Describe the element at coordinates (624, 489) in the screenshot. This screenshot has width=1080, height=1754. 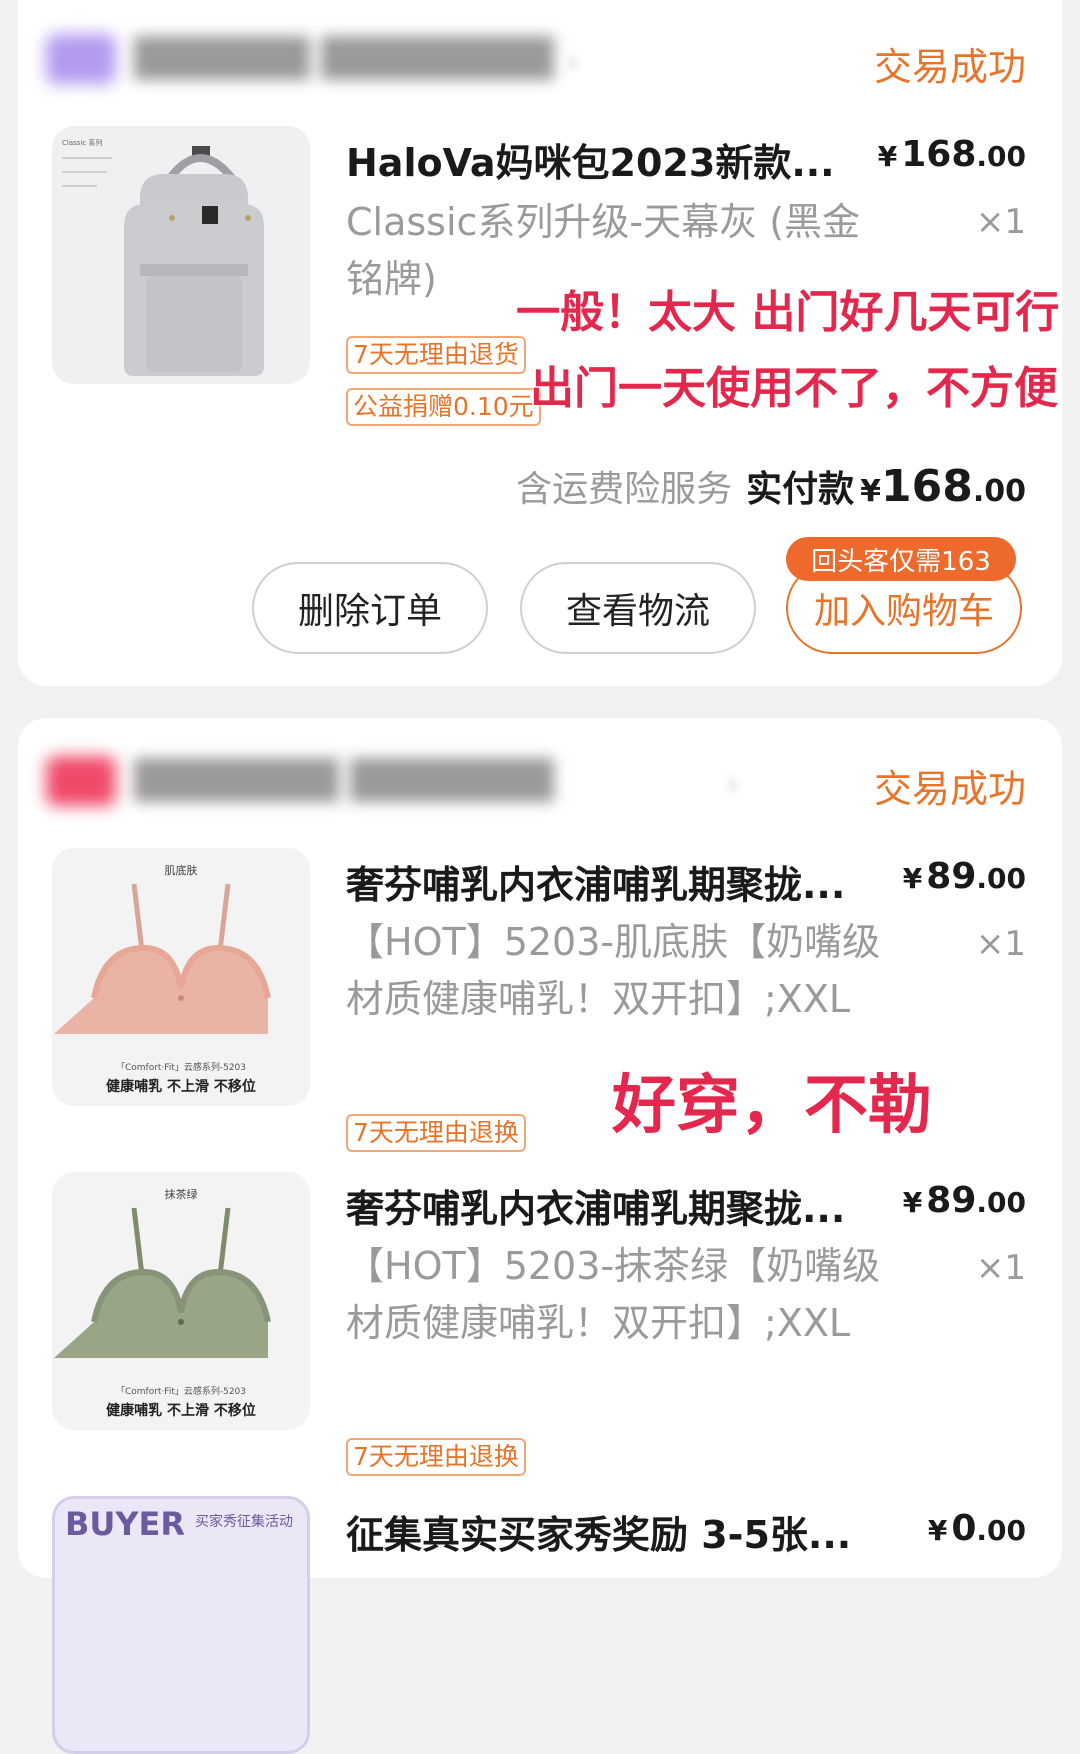
I see `shipping-insurance-note: 含运费险服务` at that location.